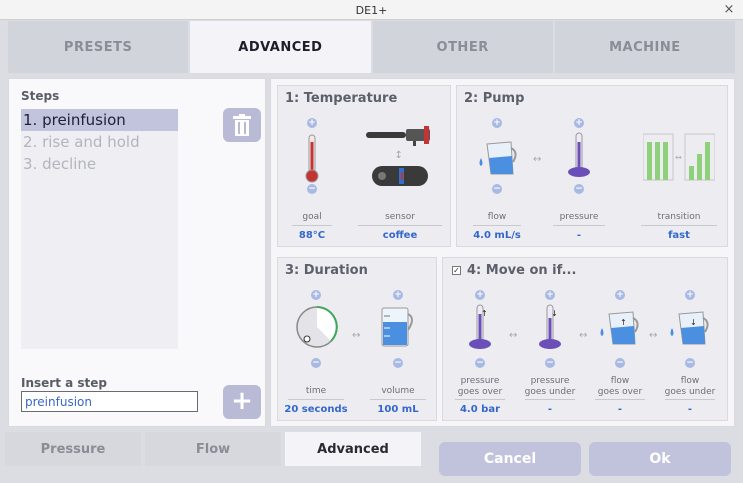 This screenshot has width=743, height=483. Describe the element at coordinates (400, 136) in the screenshot. I see `portafilter-icon` at that location.